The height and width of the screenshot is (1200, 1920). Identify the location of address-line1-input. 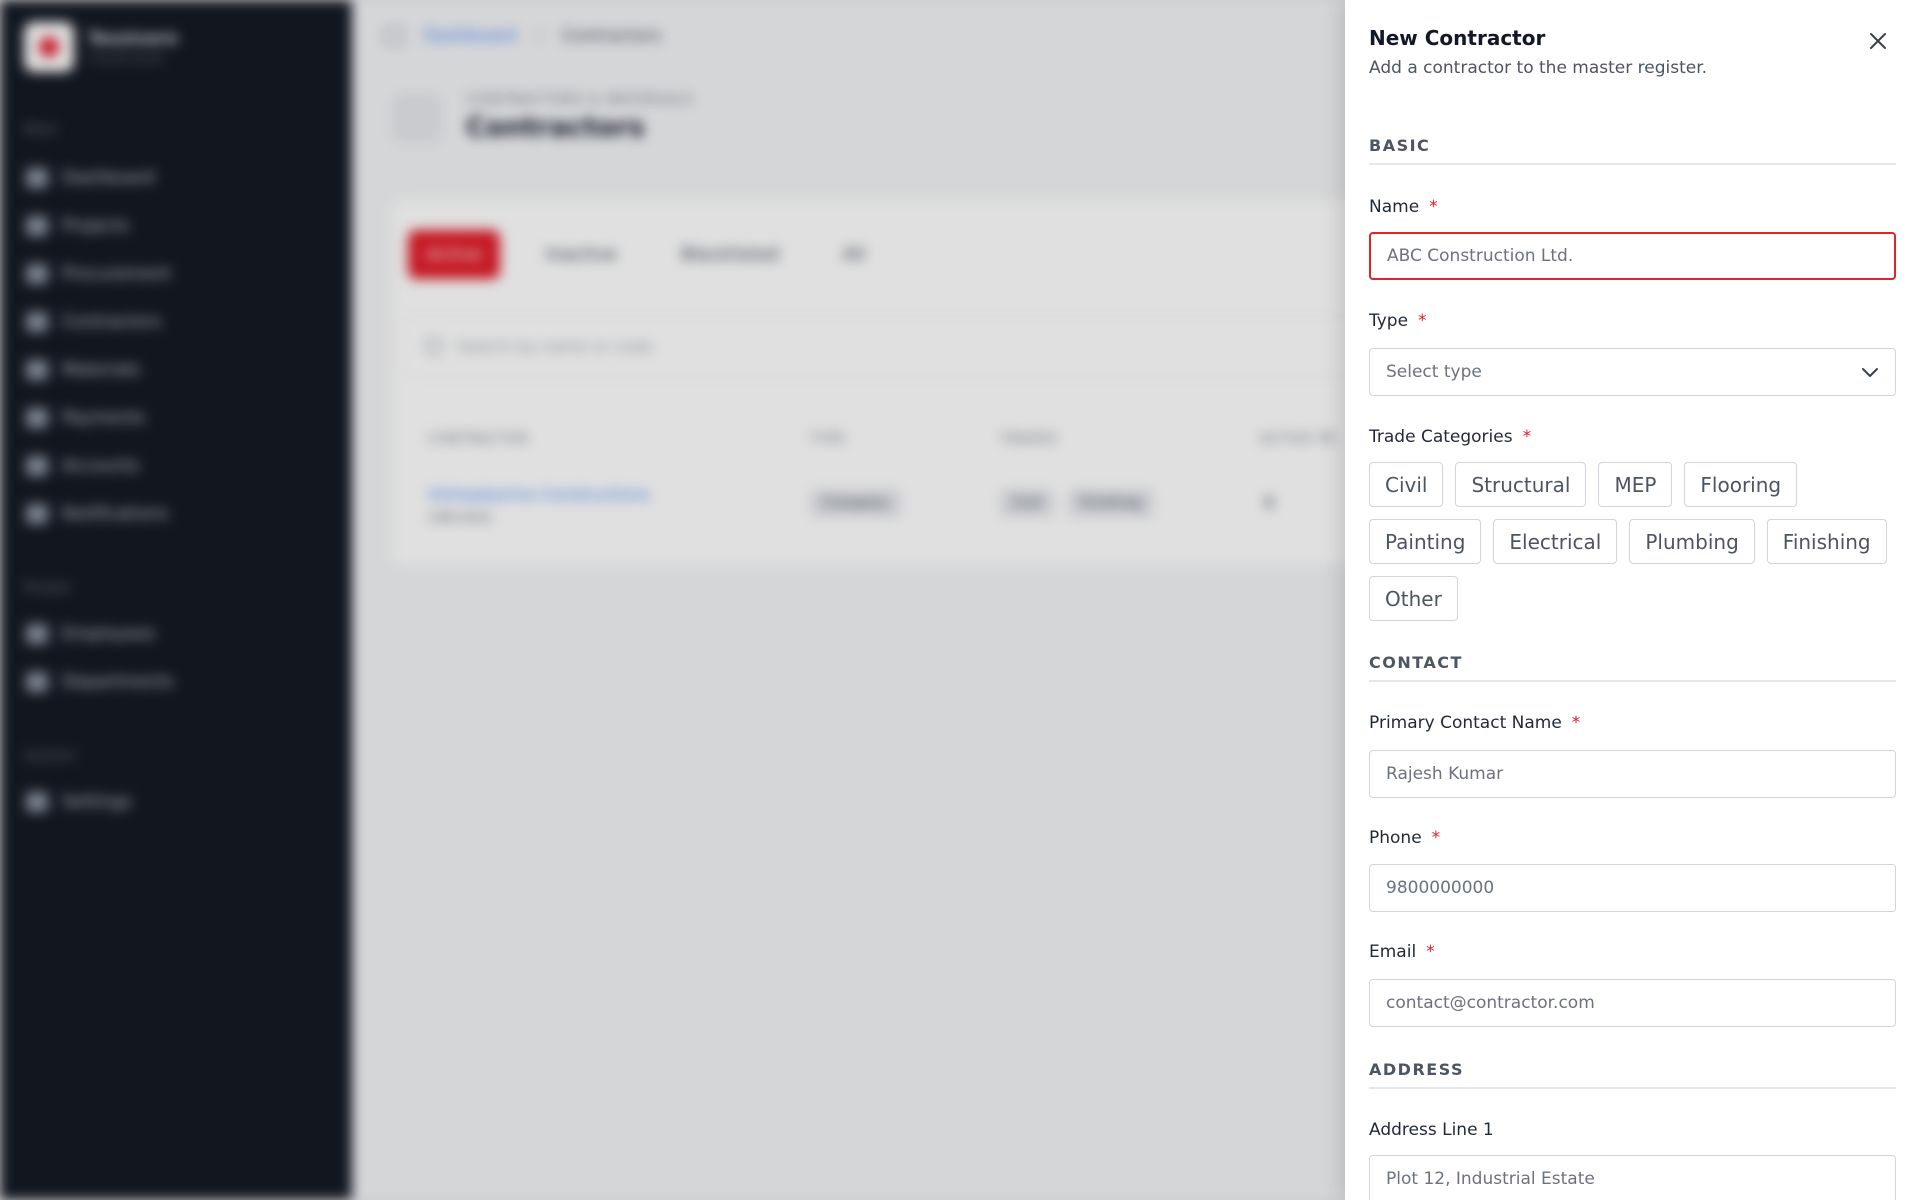
(1632, 1177).